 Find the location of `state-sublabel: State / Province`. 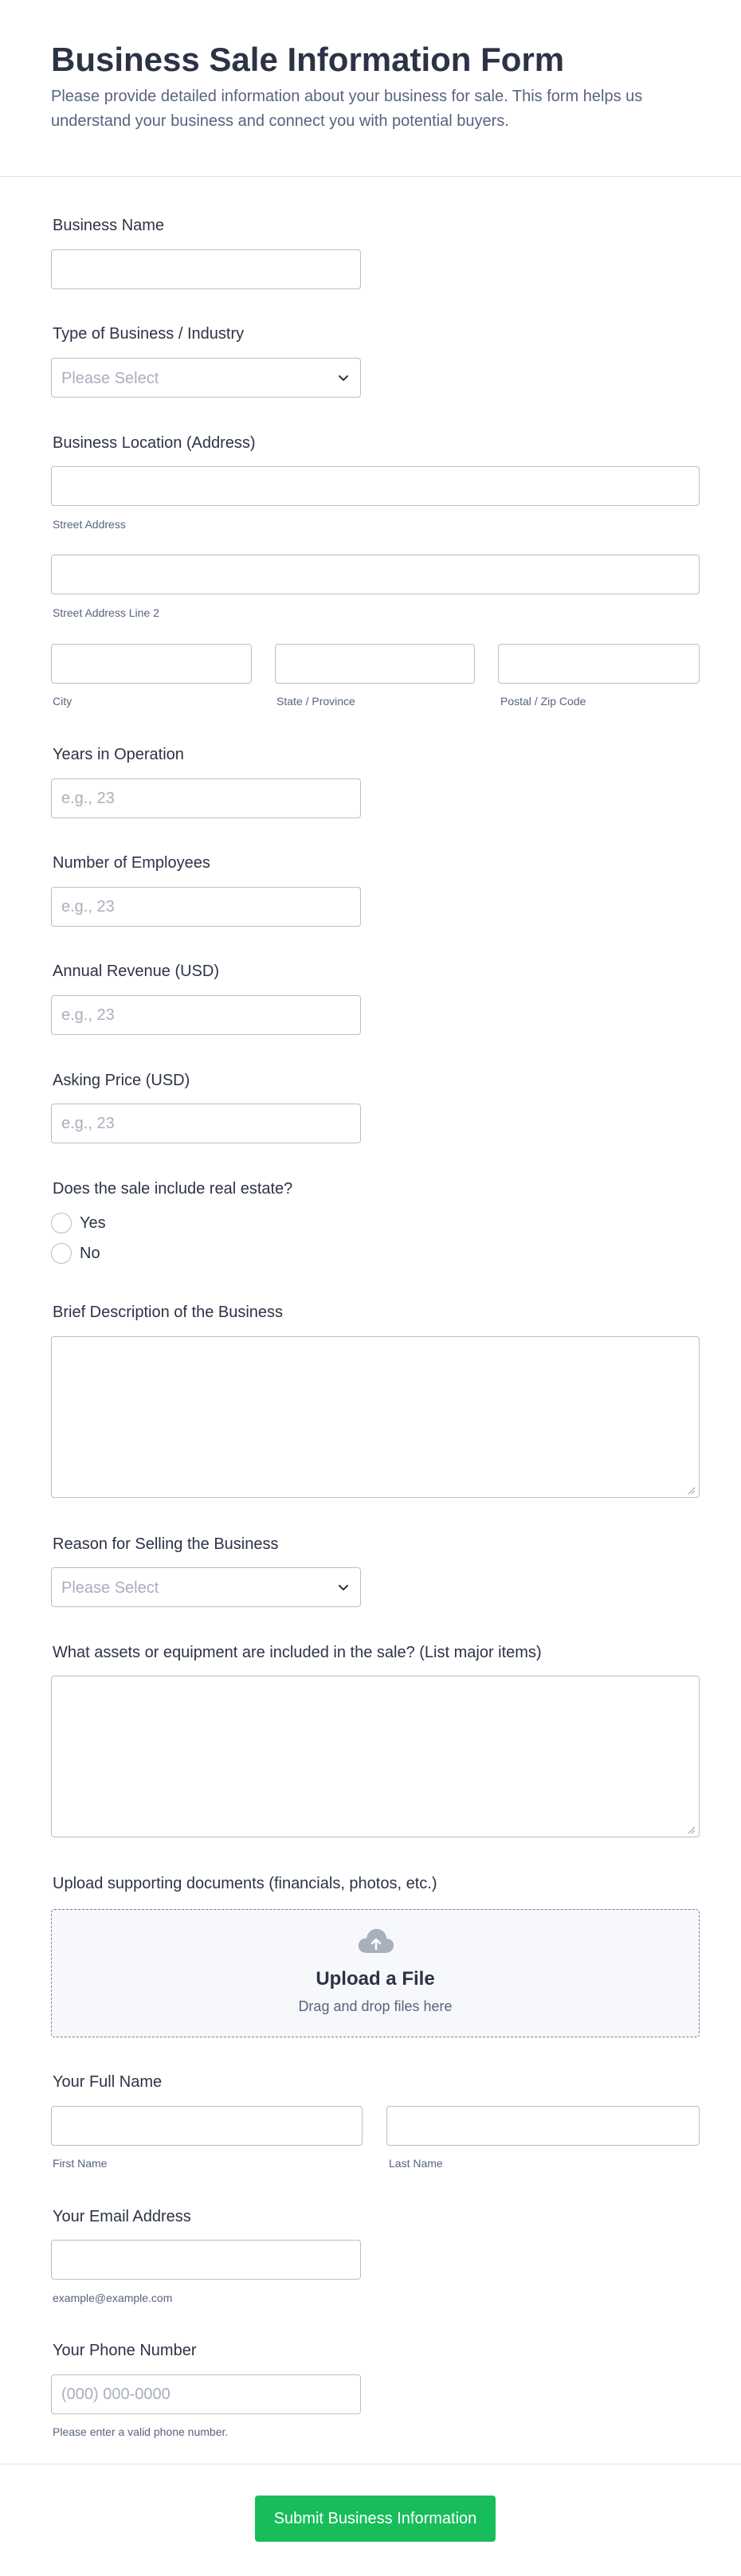

state-sublabel: State / Province is located at coordinates (315, 701).